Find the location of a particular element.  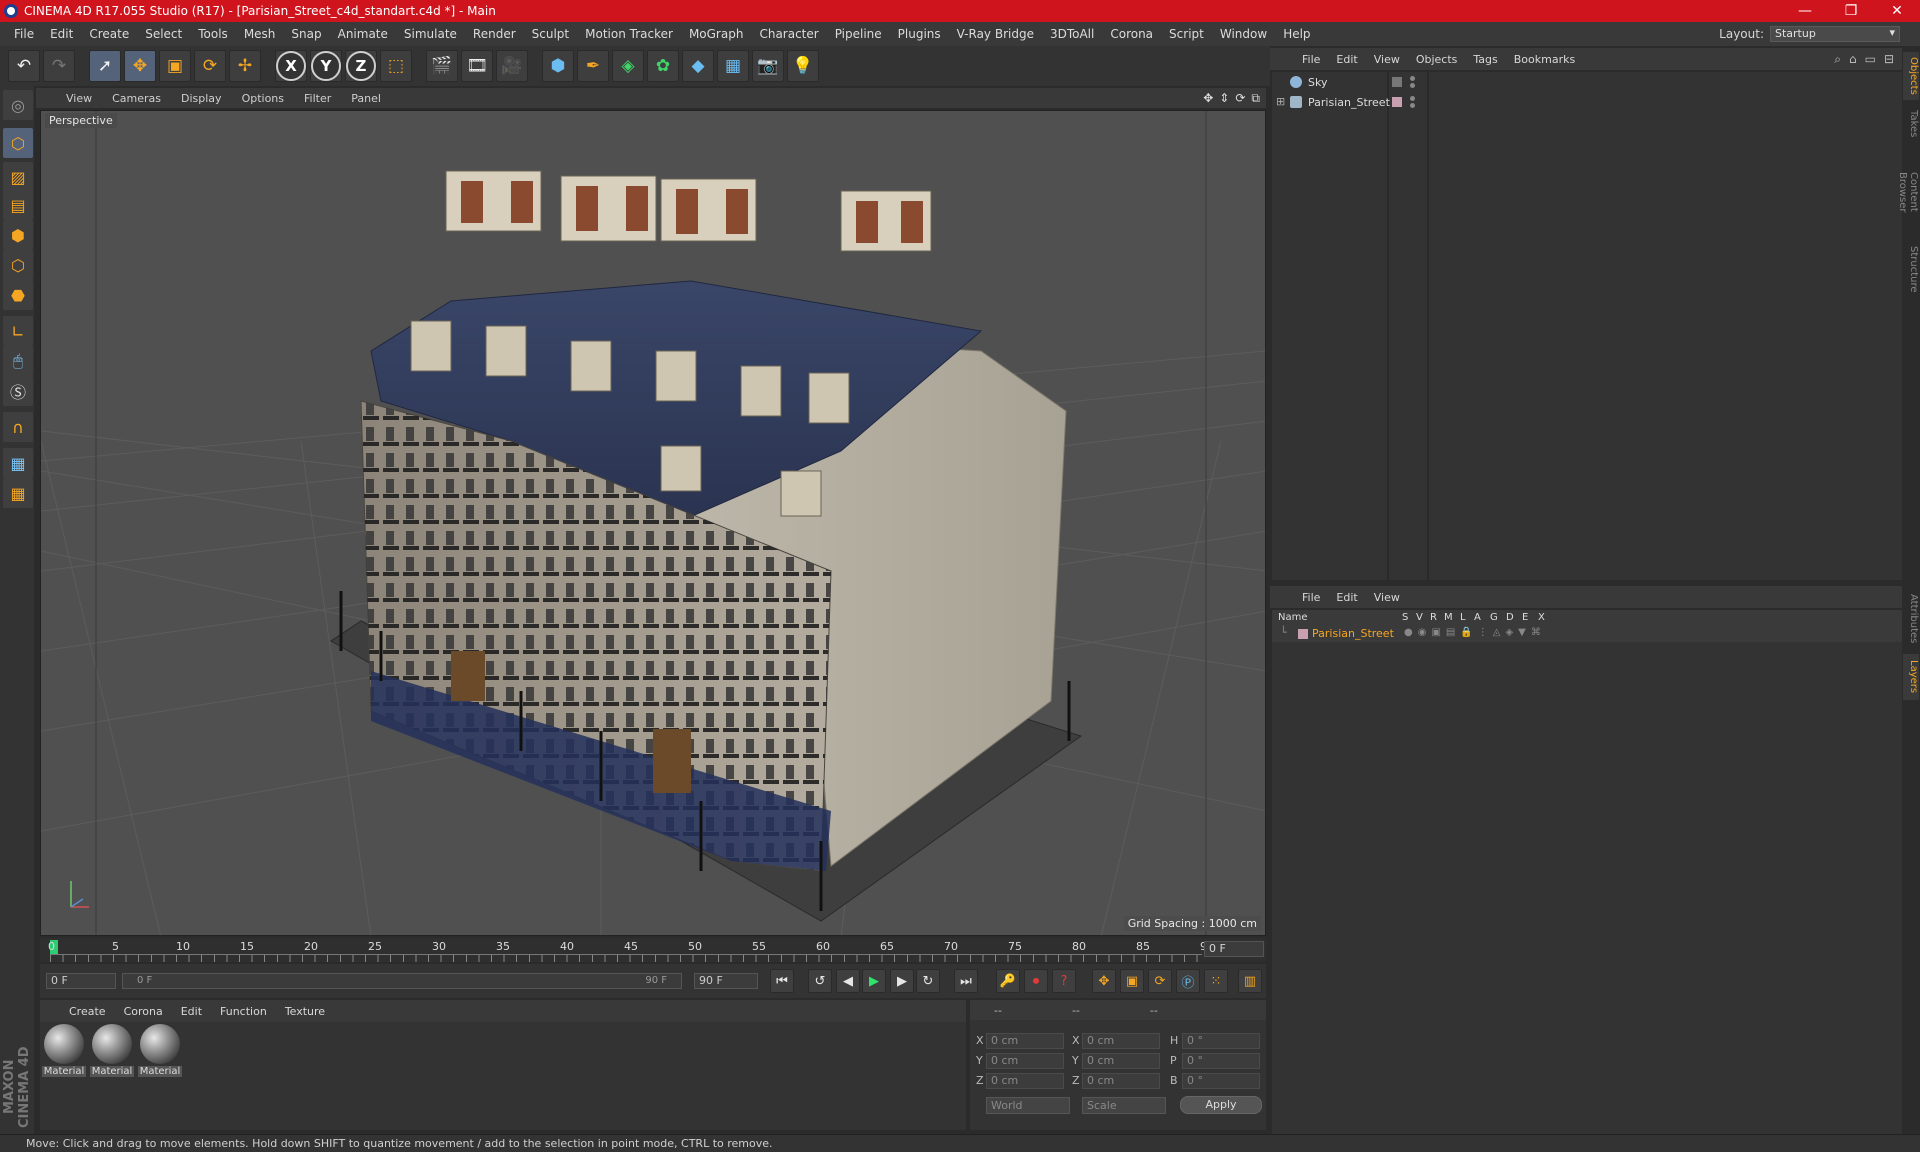

toggle-view-icon: ⧉ is located at coordinates (1255, 98).